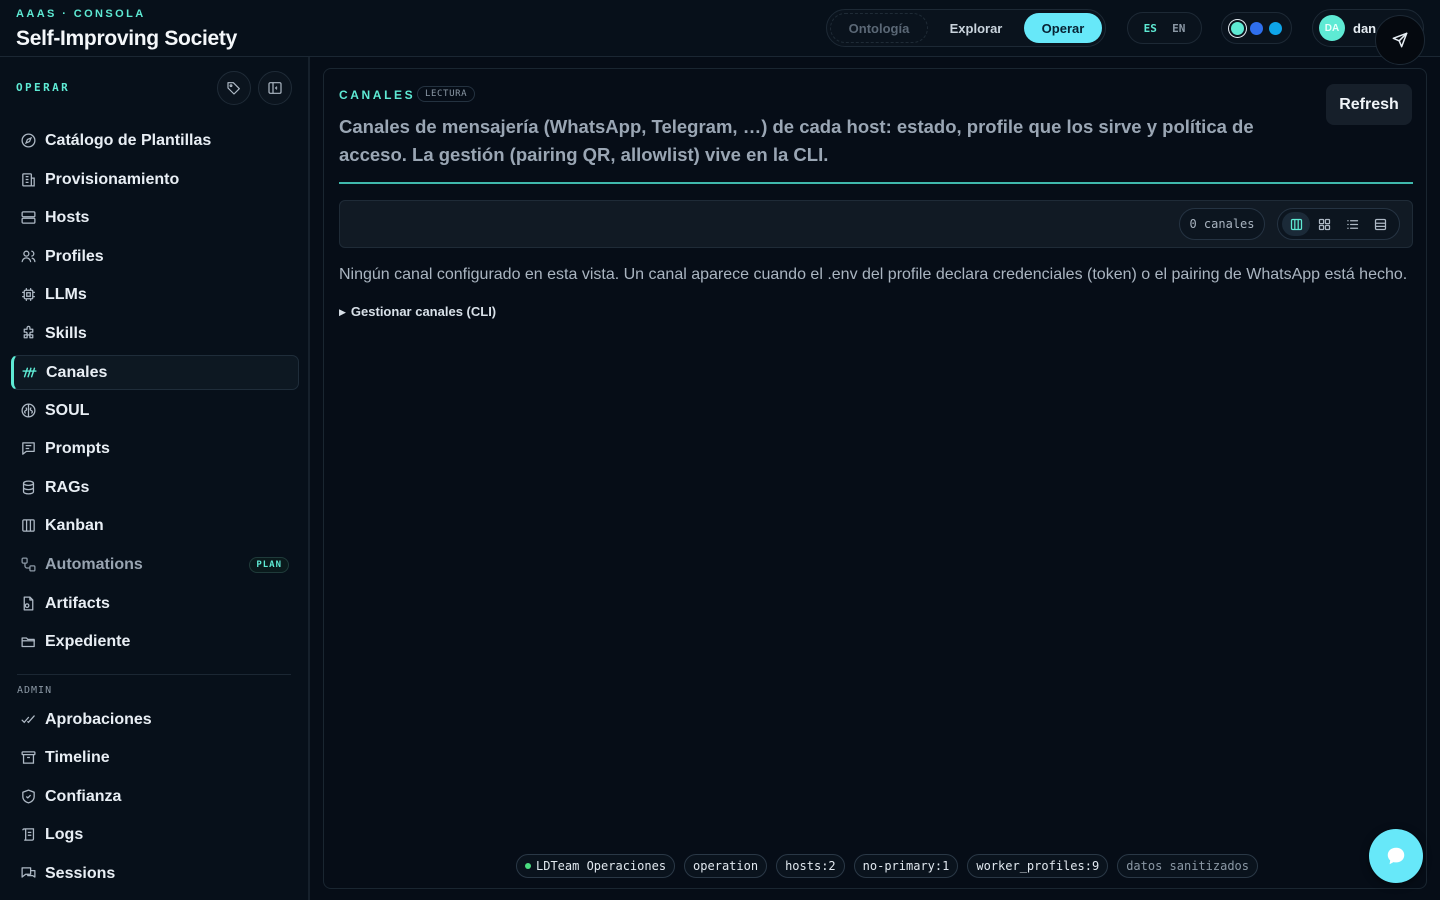 This screenshot has width=1440, height=900. I want to click on tag-filter-button, so click(234, 88).